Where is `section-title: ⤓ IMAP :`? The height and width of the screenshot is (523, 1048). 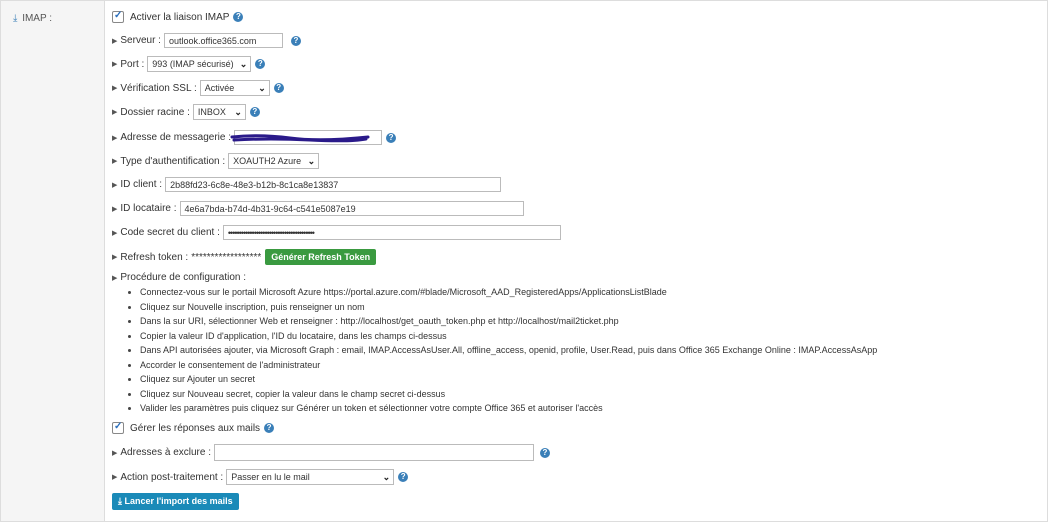 section-title: ⤓ IMAP : is located at coordinates (32, 18).